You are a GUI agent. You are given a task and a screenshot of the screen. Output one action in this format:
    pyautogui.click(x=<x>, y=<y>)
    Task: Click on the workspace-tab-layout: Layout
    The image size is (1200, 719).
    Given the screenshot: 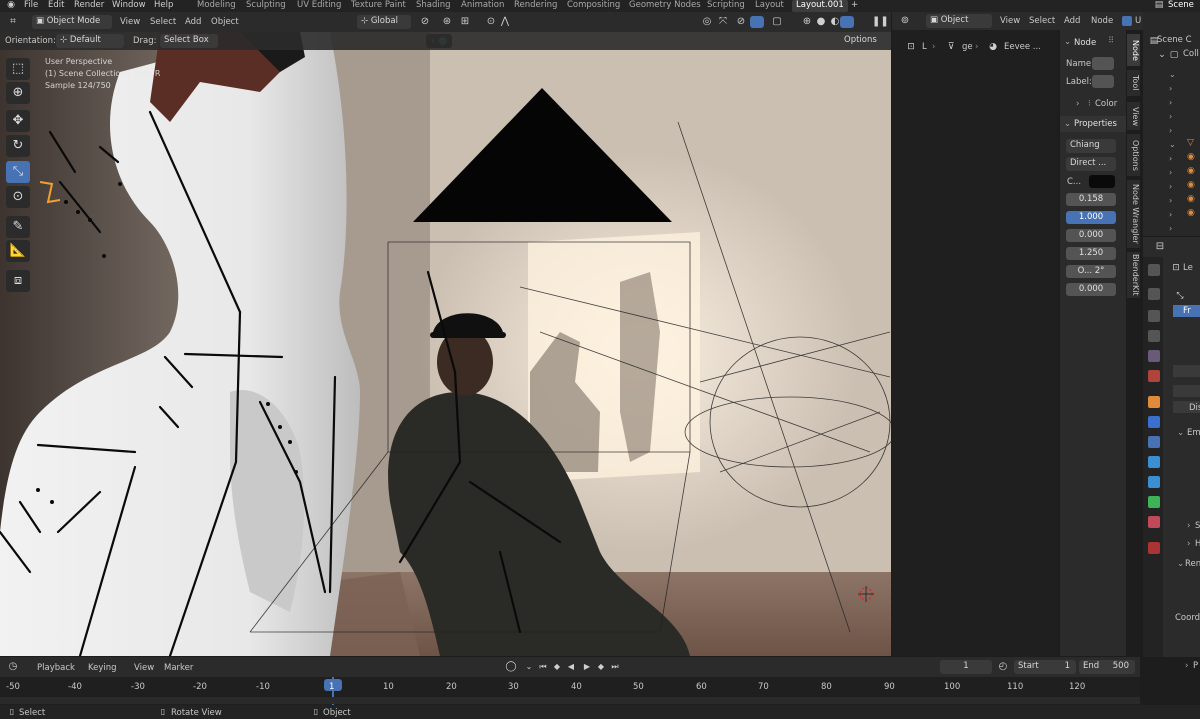 What is the action you would take?
    pyautogui.click(x=769, y=6)
    